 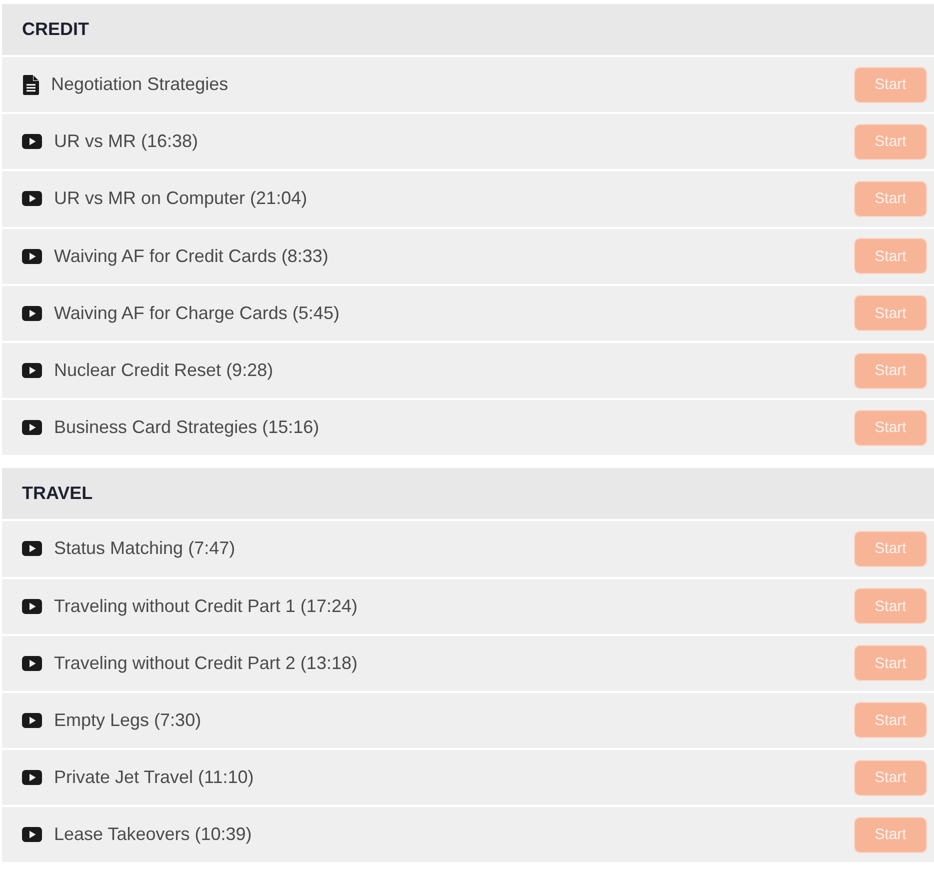 What do you see at coordinates (206, 663) in the screenshot?
I see `lesson-title: Traveling without Credit Part 2 (13:18)` at bounding box center [206, 663].